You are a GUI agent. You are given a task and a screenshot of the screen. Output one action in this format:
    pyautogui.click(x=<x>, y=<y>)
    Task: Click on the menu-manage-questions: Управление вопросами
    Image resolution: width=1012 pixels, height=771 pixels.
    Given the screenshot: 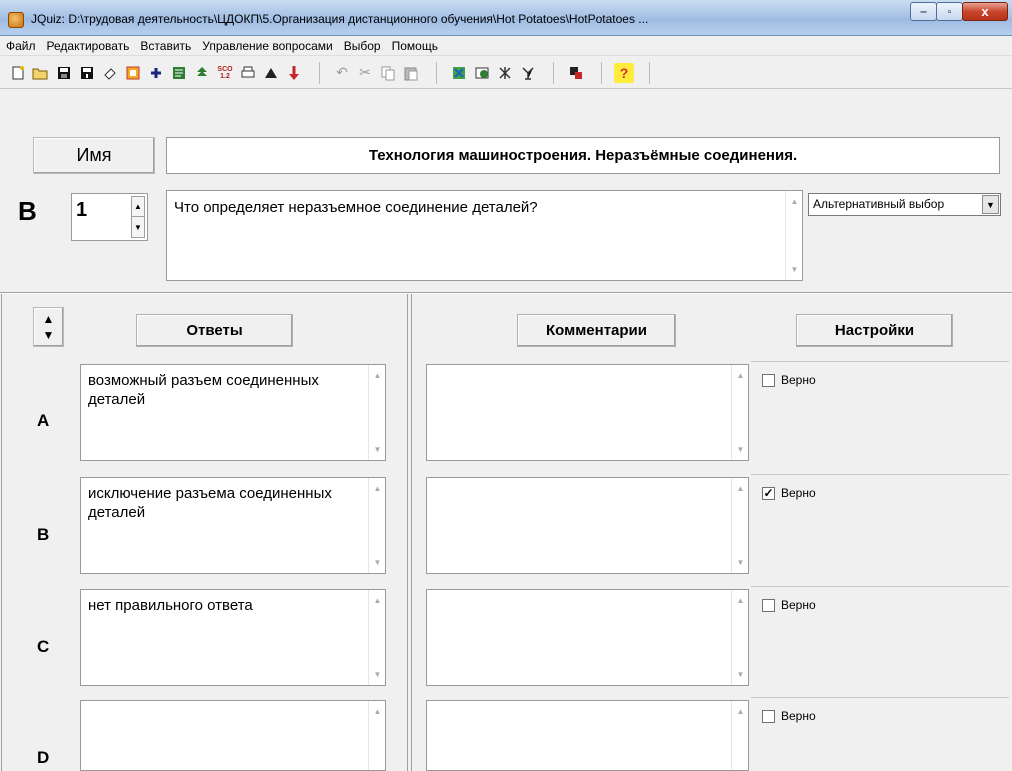 What is the action you would take?
    pyautogui.click(x=267, y=46)
    